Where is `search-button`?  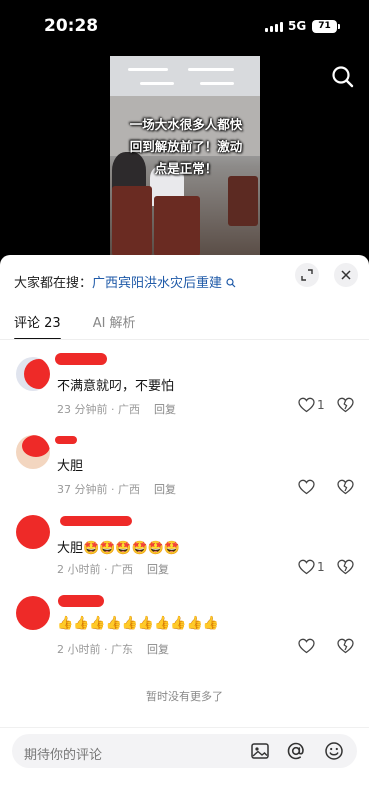 search-button is located at coordinates (343, 77).